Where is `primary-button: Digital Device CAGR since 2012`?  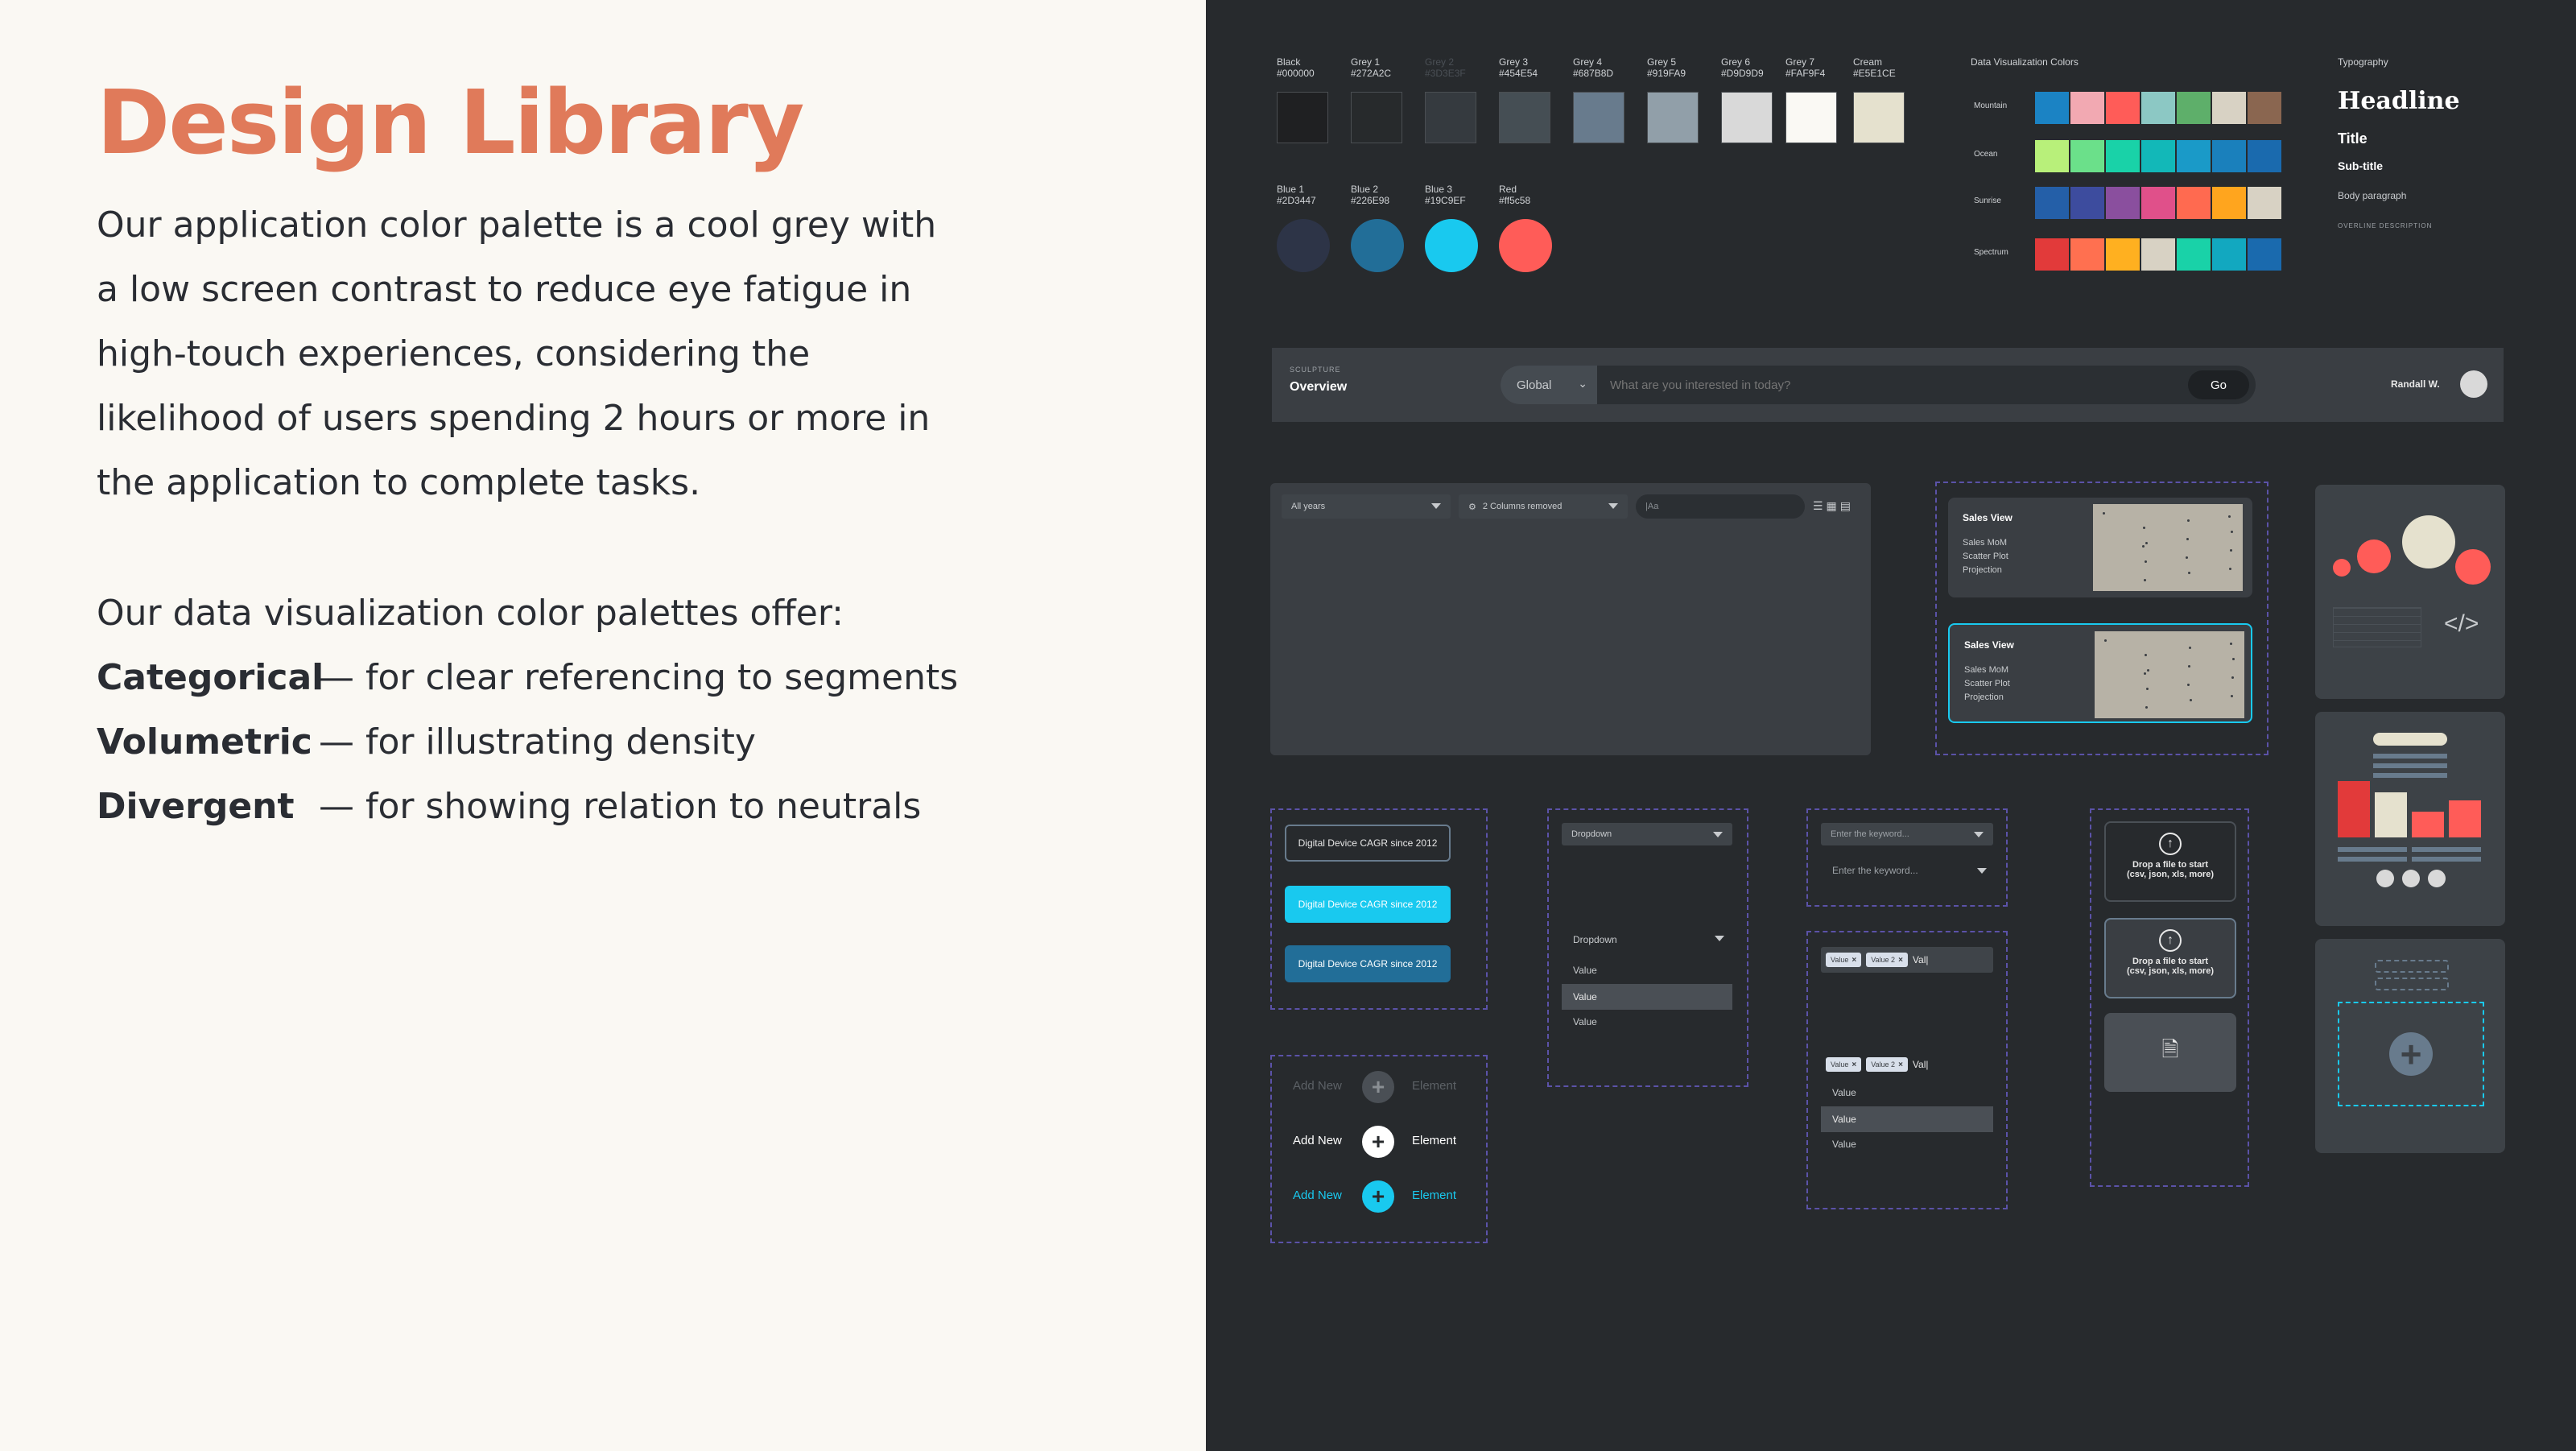 primary-button: Digital Device CAGR since 2012 is located at coordinates (1368, 905).